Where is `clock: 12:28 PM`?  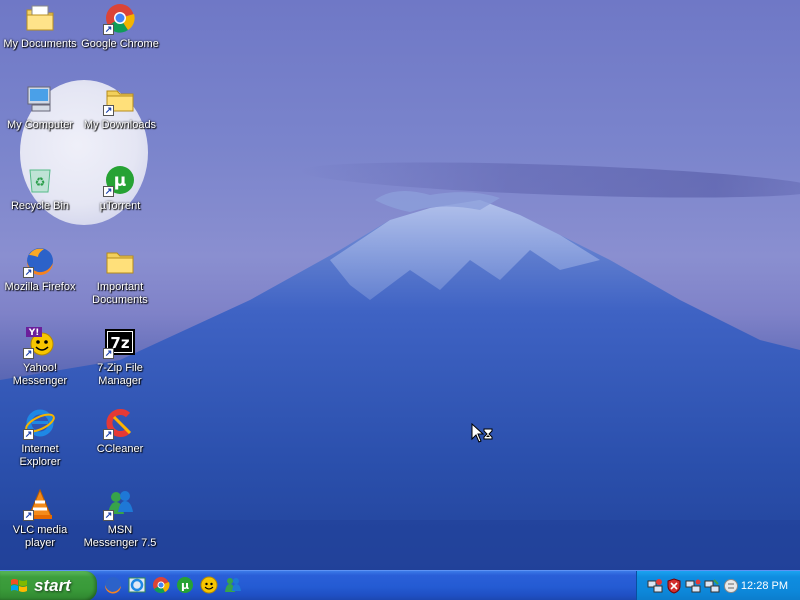 clock: 12:28 PM is located at coordinates (764, 586).